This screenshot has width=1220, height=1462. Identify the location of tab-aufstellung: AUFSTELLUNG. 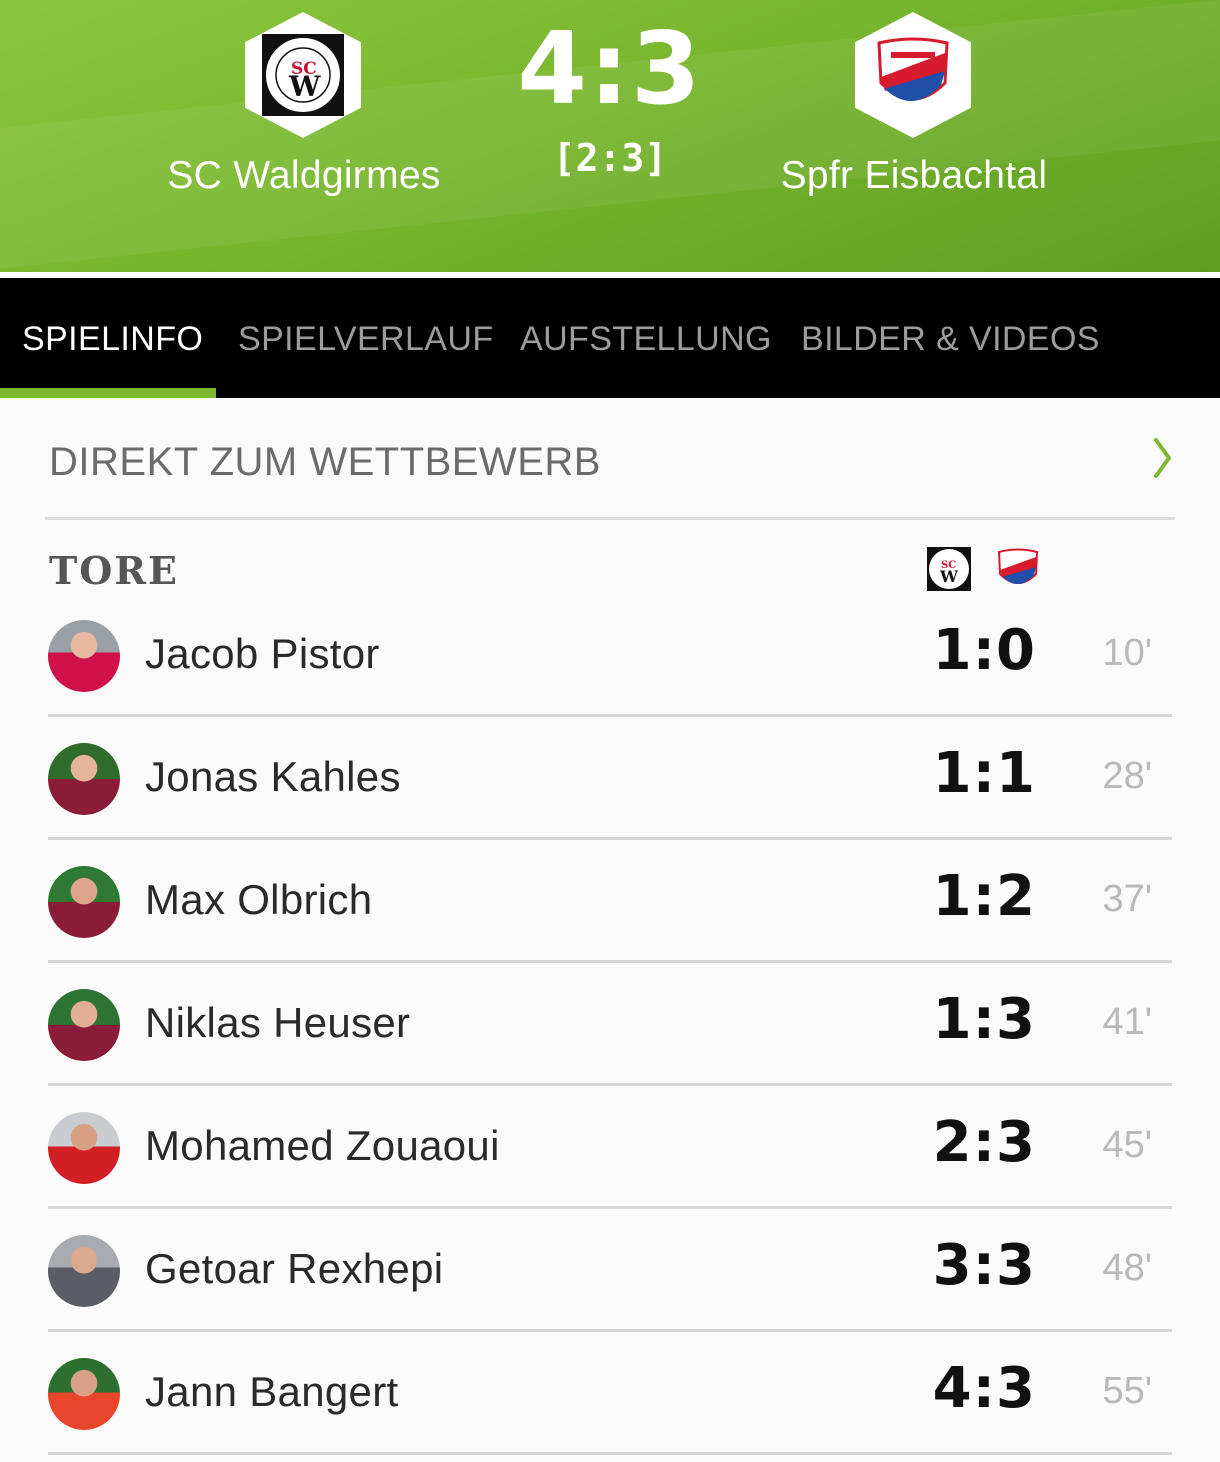
(646, 338).